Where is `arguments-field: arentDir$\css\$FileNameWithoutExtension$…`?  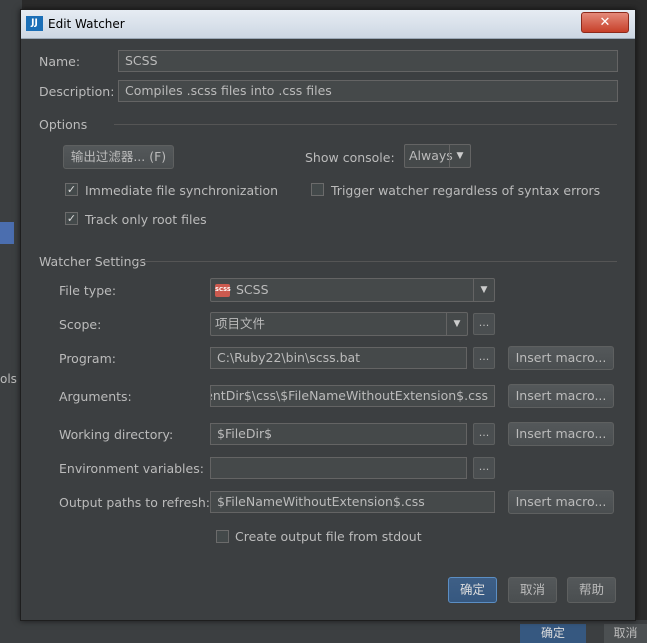 arguments-field: arentDir$\css\$FileNameWithoutExtension$… is located at coordinates (352, 396).